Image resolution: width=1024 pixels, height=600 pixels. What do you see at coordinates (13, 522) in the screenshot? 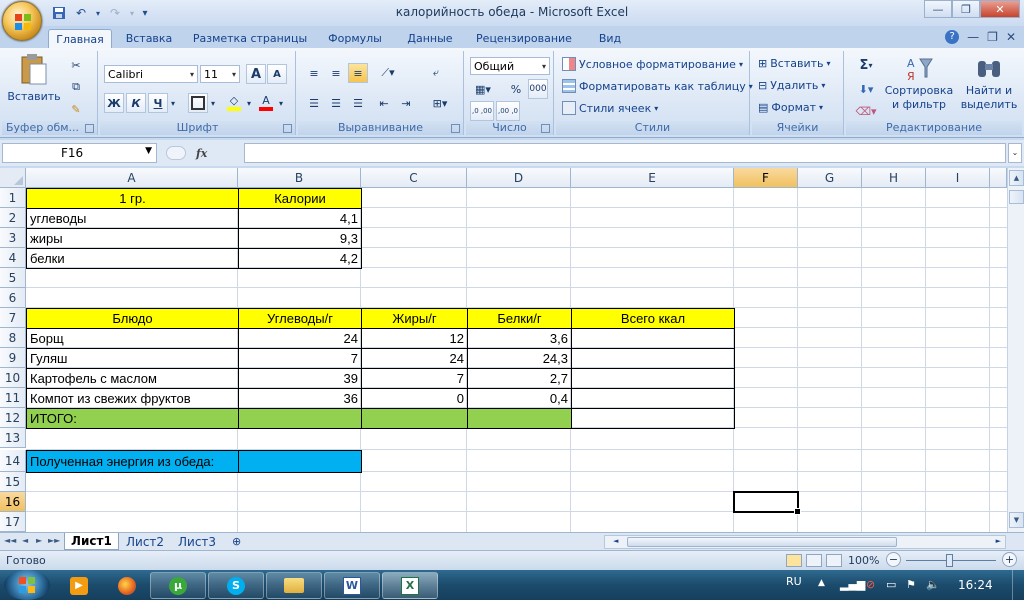
I see `row-header-17: 17` at bounding box center [13, 522].